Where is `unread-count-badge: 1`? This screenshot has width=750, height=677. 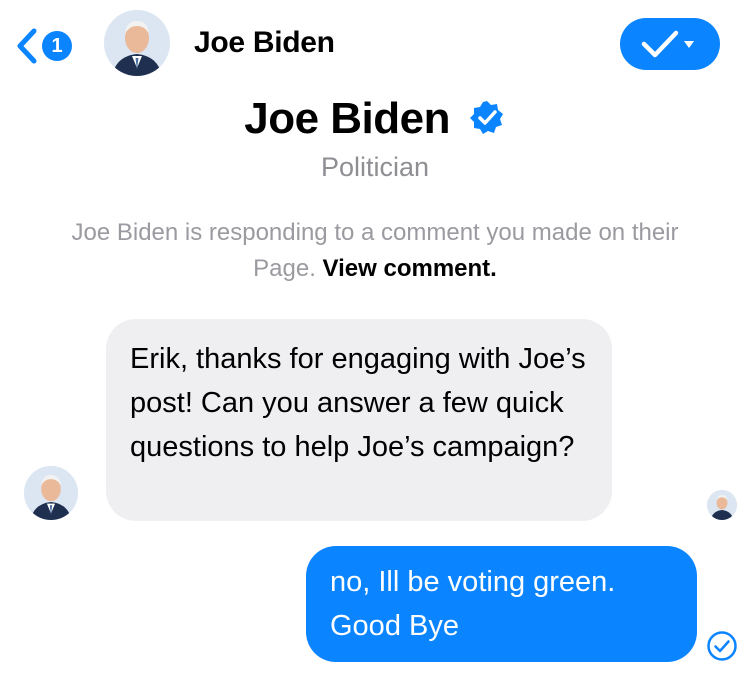
unread-count-badge: 1 is located at coordinates (57, 46).